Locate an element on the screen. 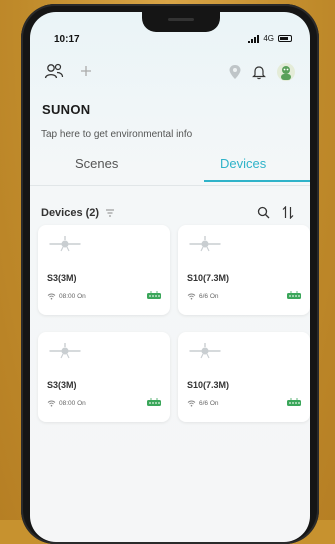 The height and width of the screenshot is (544, 335). tab-scenes: Scenes is located at coordinates (96, 163).